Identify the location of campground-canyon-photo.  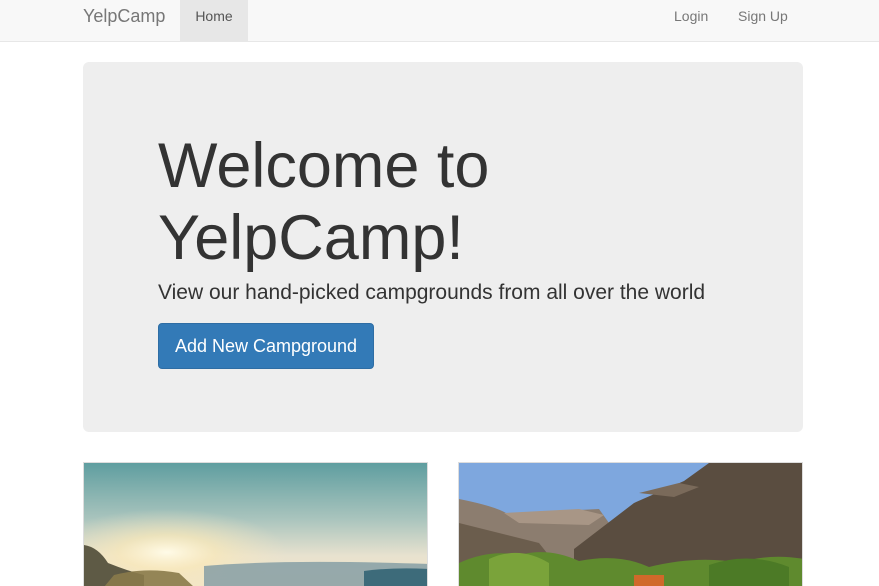
(631, 524).